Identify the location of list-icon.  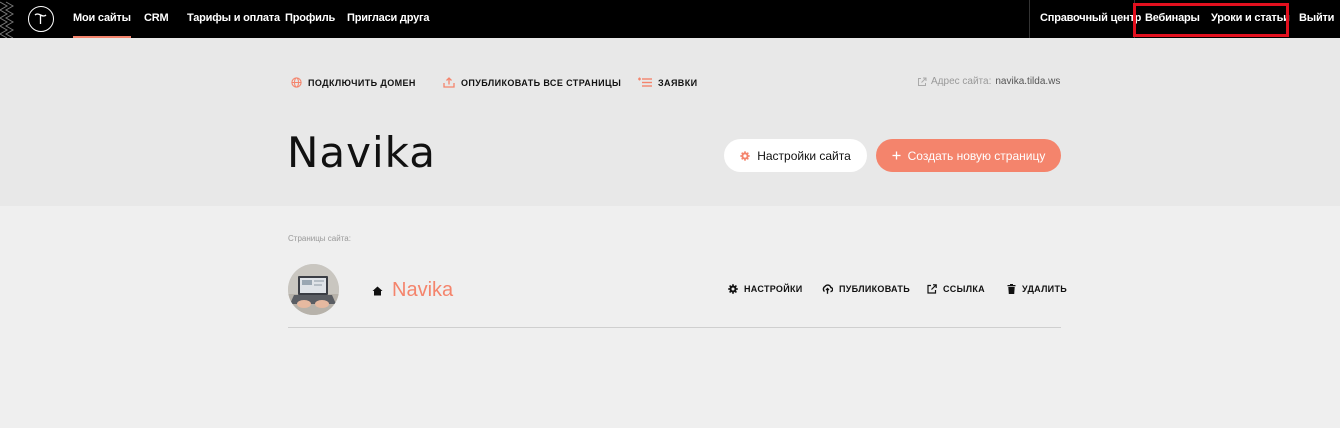
(645, 82).